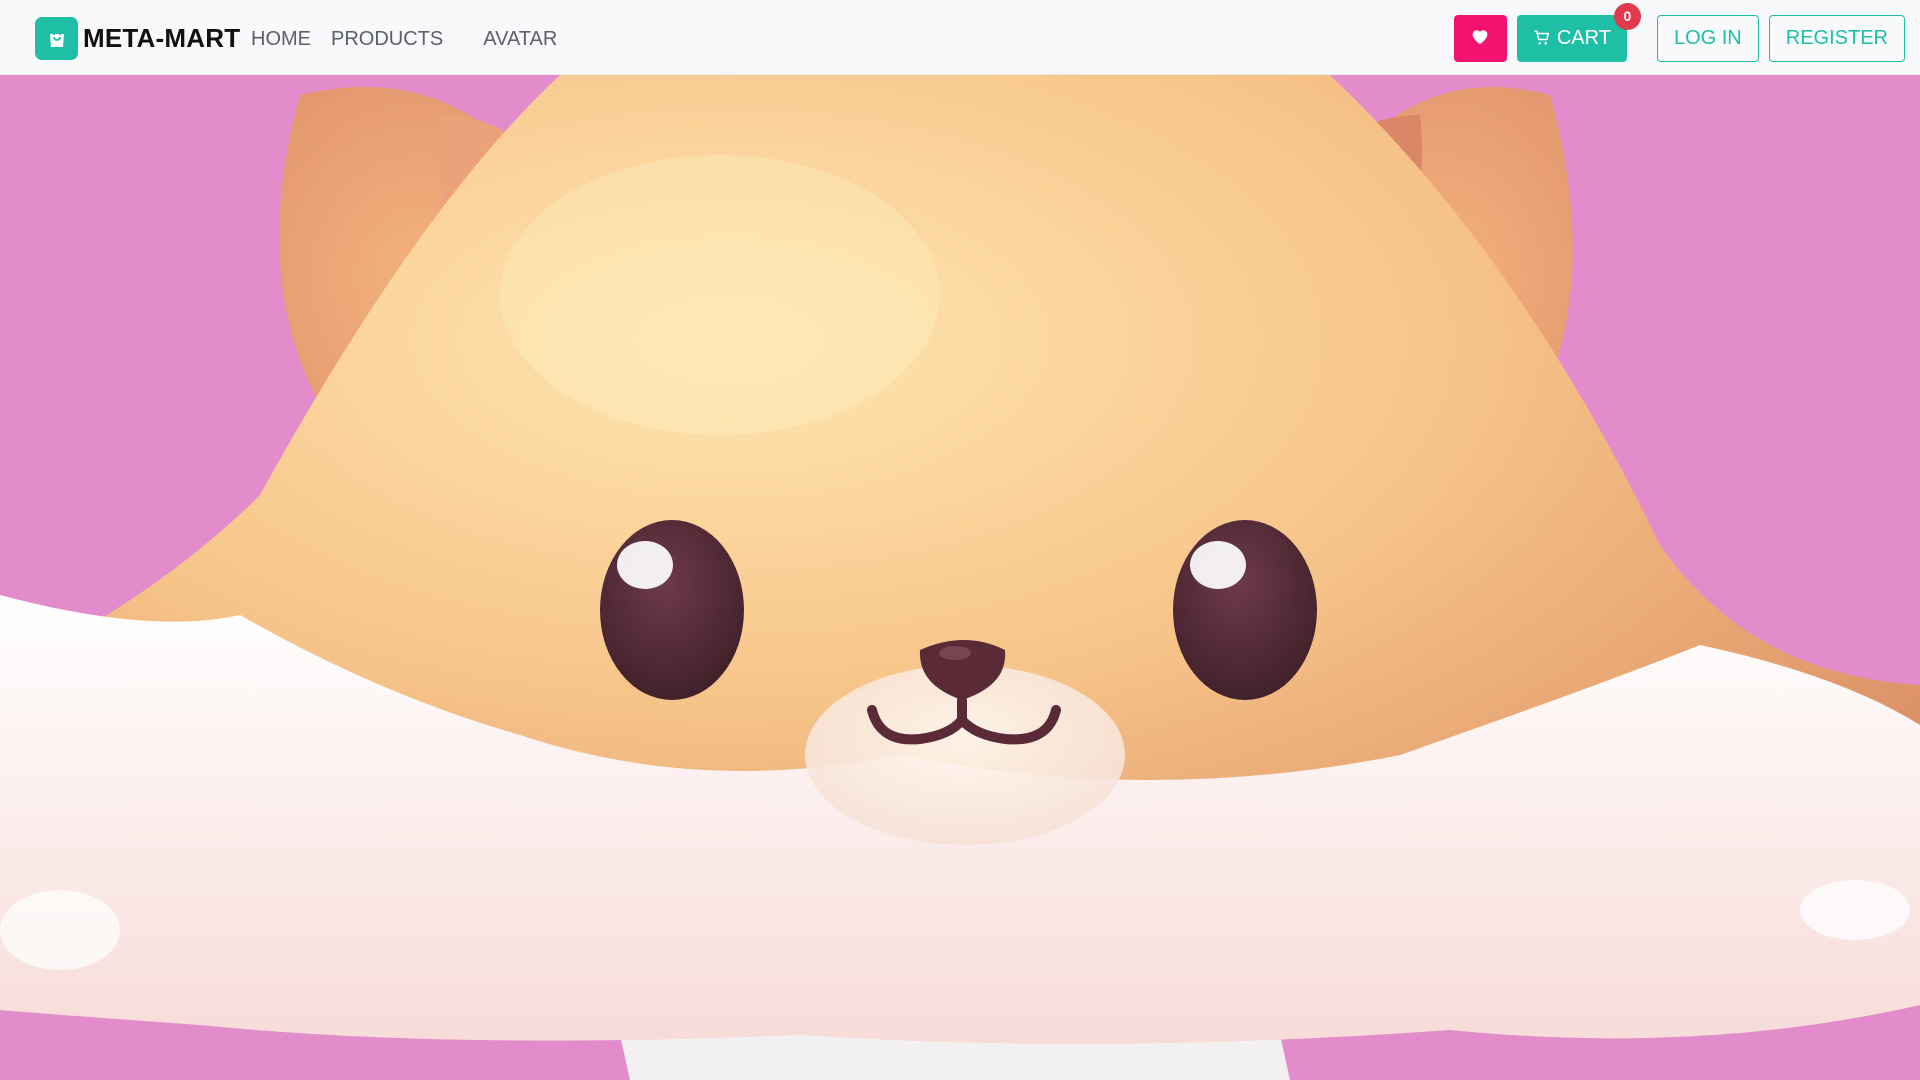 Image resolution: width=1920 pixels, height=1080 pixels. Describe the element at coordinates (1707, 38) in the screenshot. I see `login-button: LOG IN` at that location.